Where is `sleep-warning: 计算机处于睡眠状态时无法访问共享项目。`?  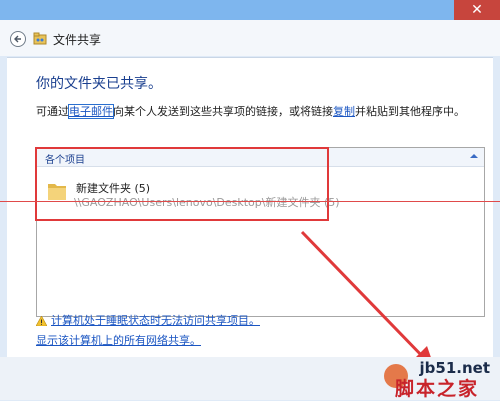
sleep-warning: 计算机处于睡眠状态时无法访问共享项目。 is located at coordinates (148, 320).